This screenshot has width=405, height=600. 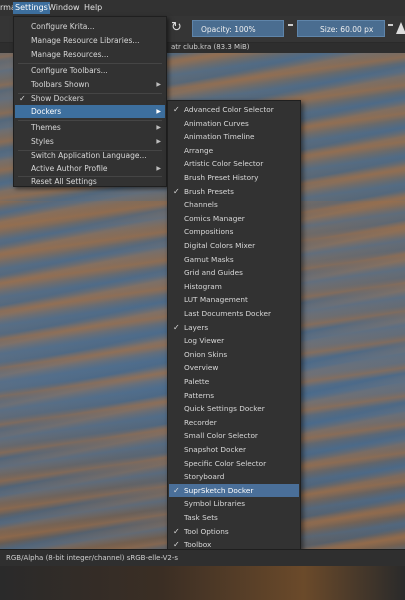 I want to click on docker-item-specific-color-selector: Specific Color Selector, so click(x=234, y=464).